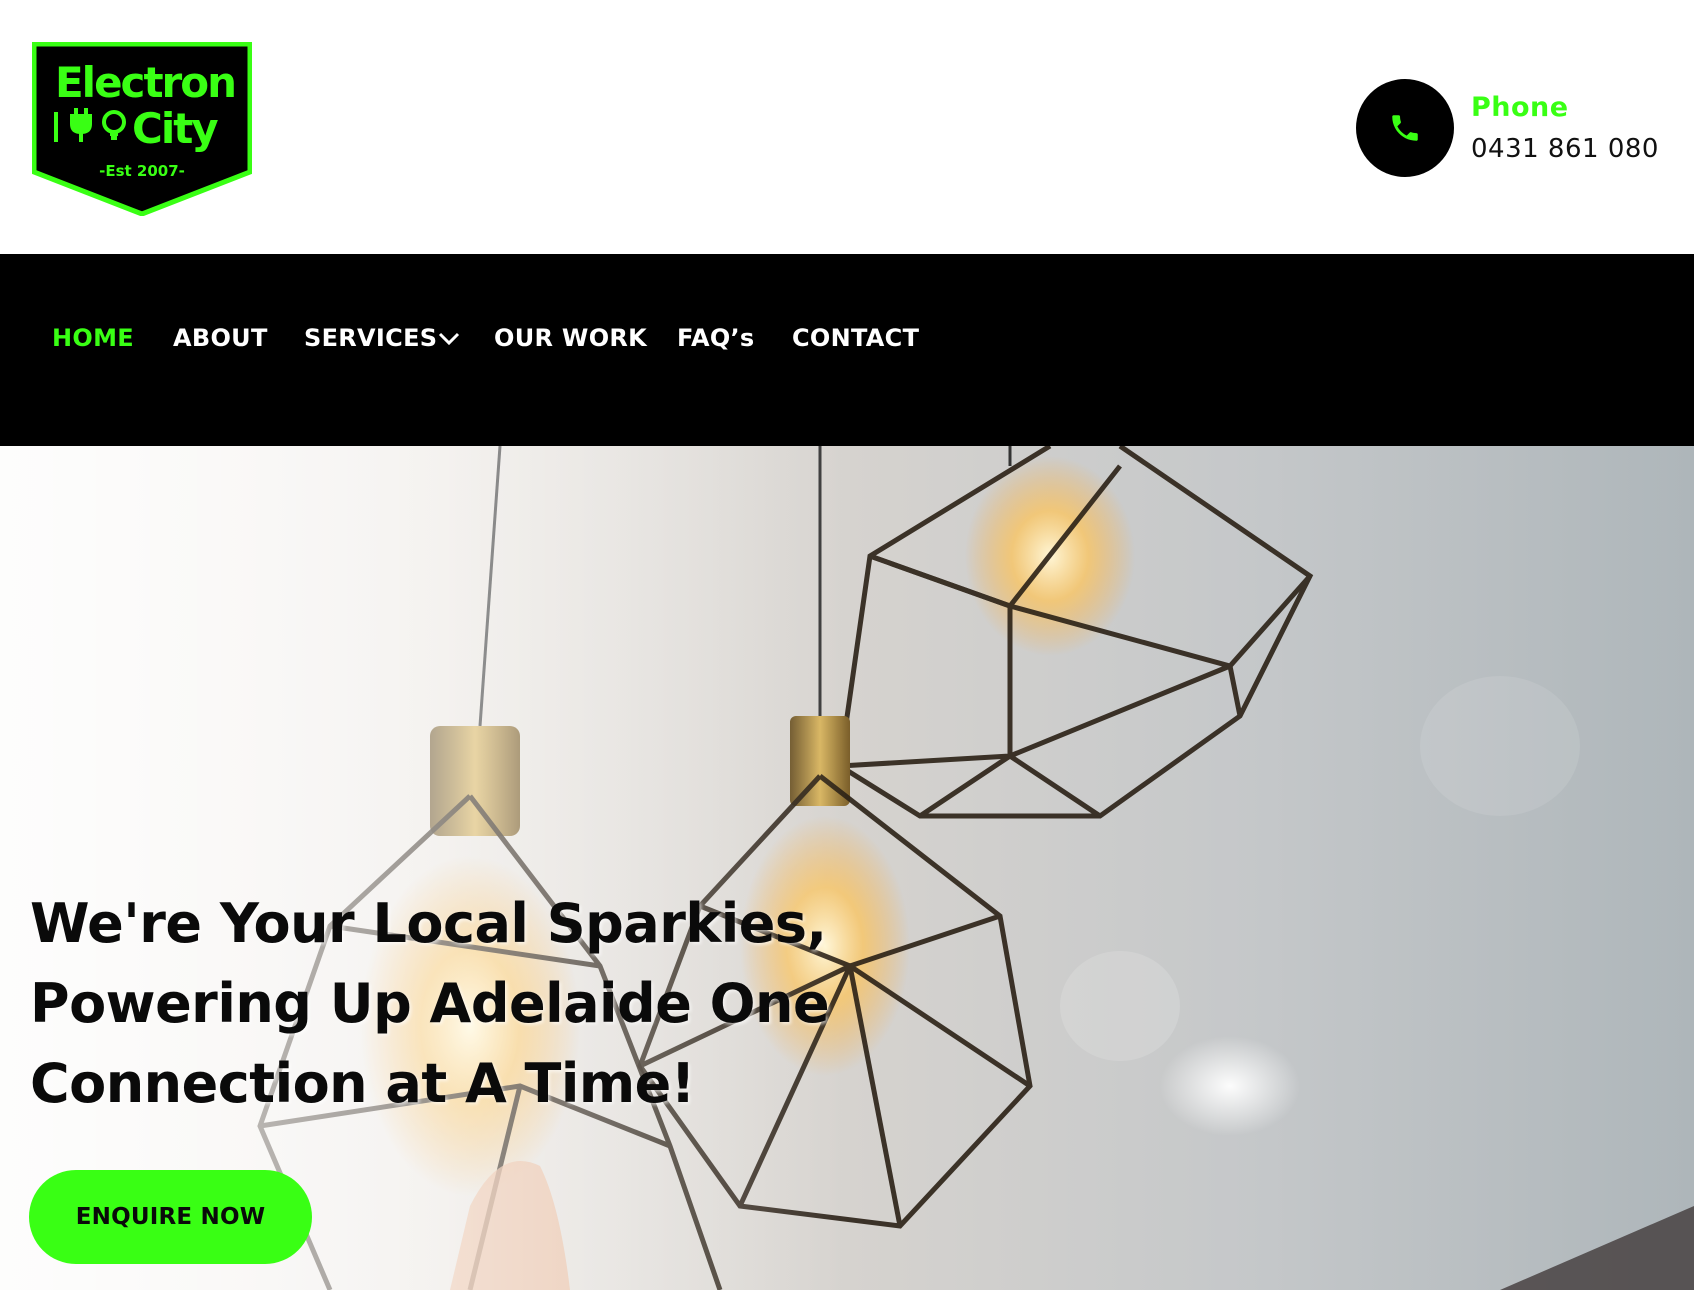 The height and width of the screenshot is (1290, 1694). I want to click on hero-heading-line-2: Powering Up Adelaide One, so click(430, 1003).